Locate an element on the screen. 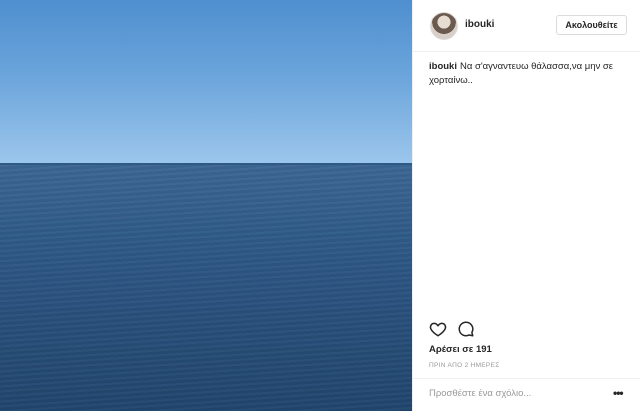  post-header: ibouki Ακολουθείτε is located at coordinates (526, 26).